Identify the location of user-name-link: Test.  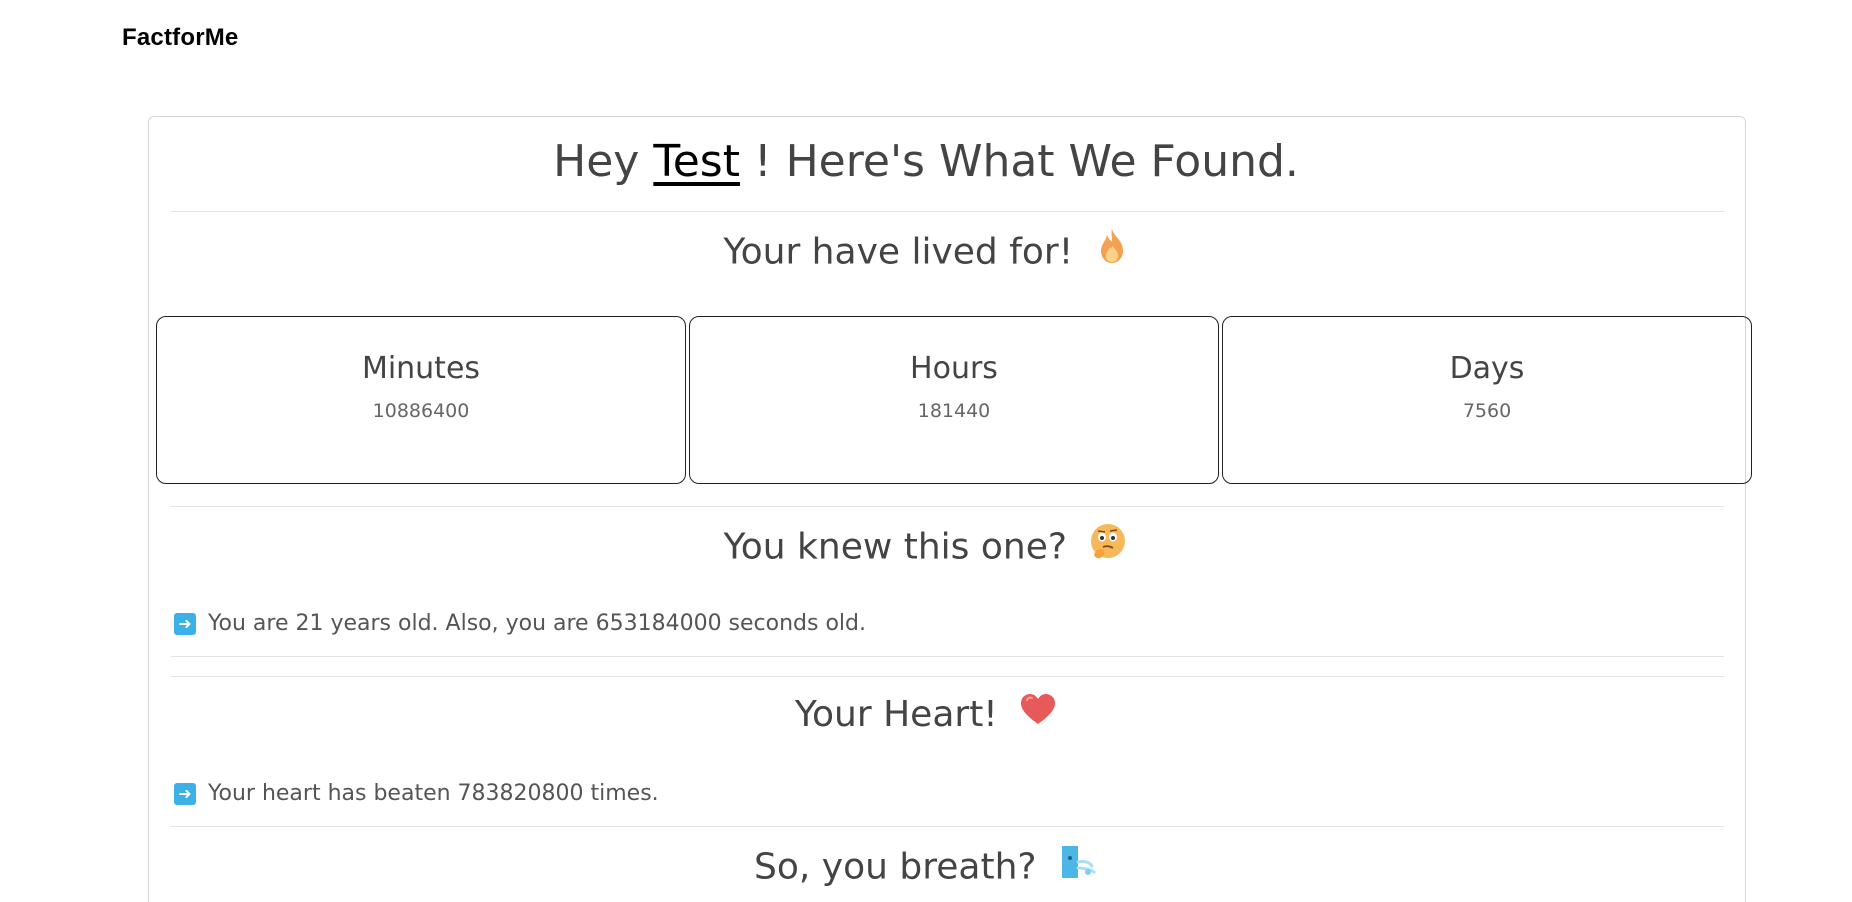
(696, 161).